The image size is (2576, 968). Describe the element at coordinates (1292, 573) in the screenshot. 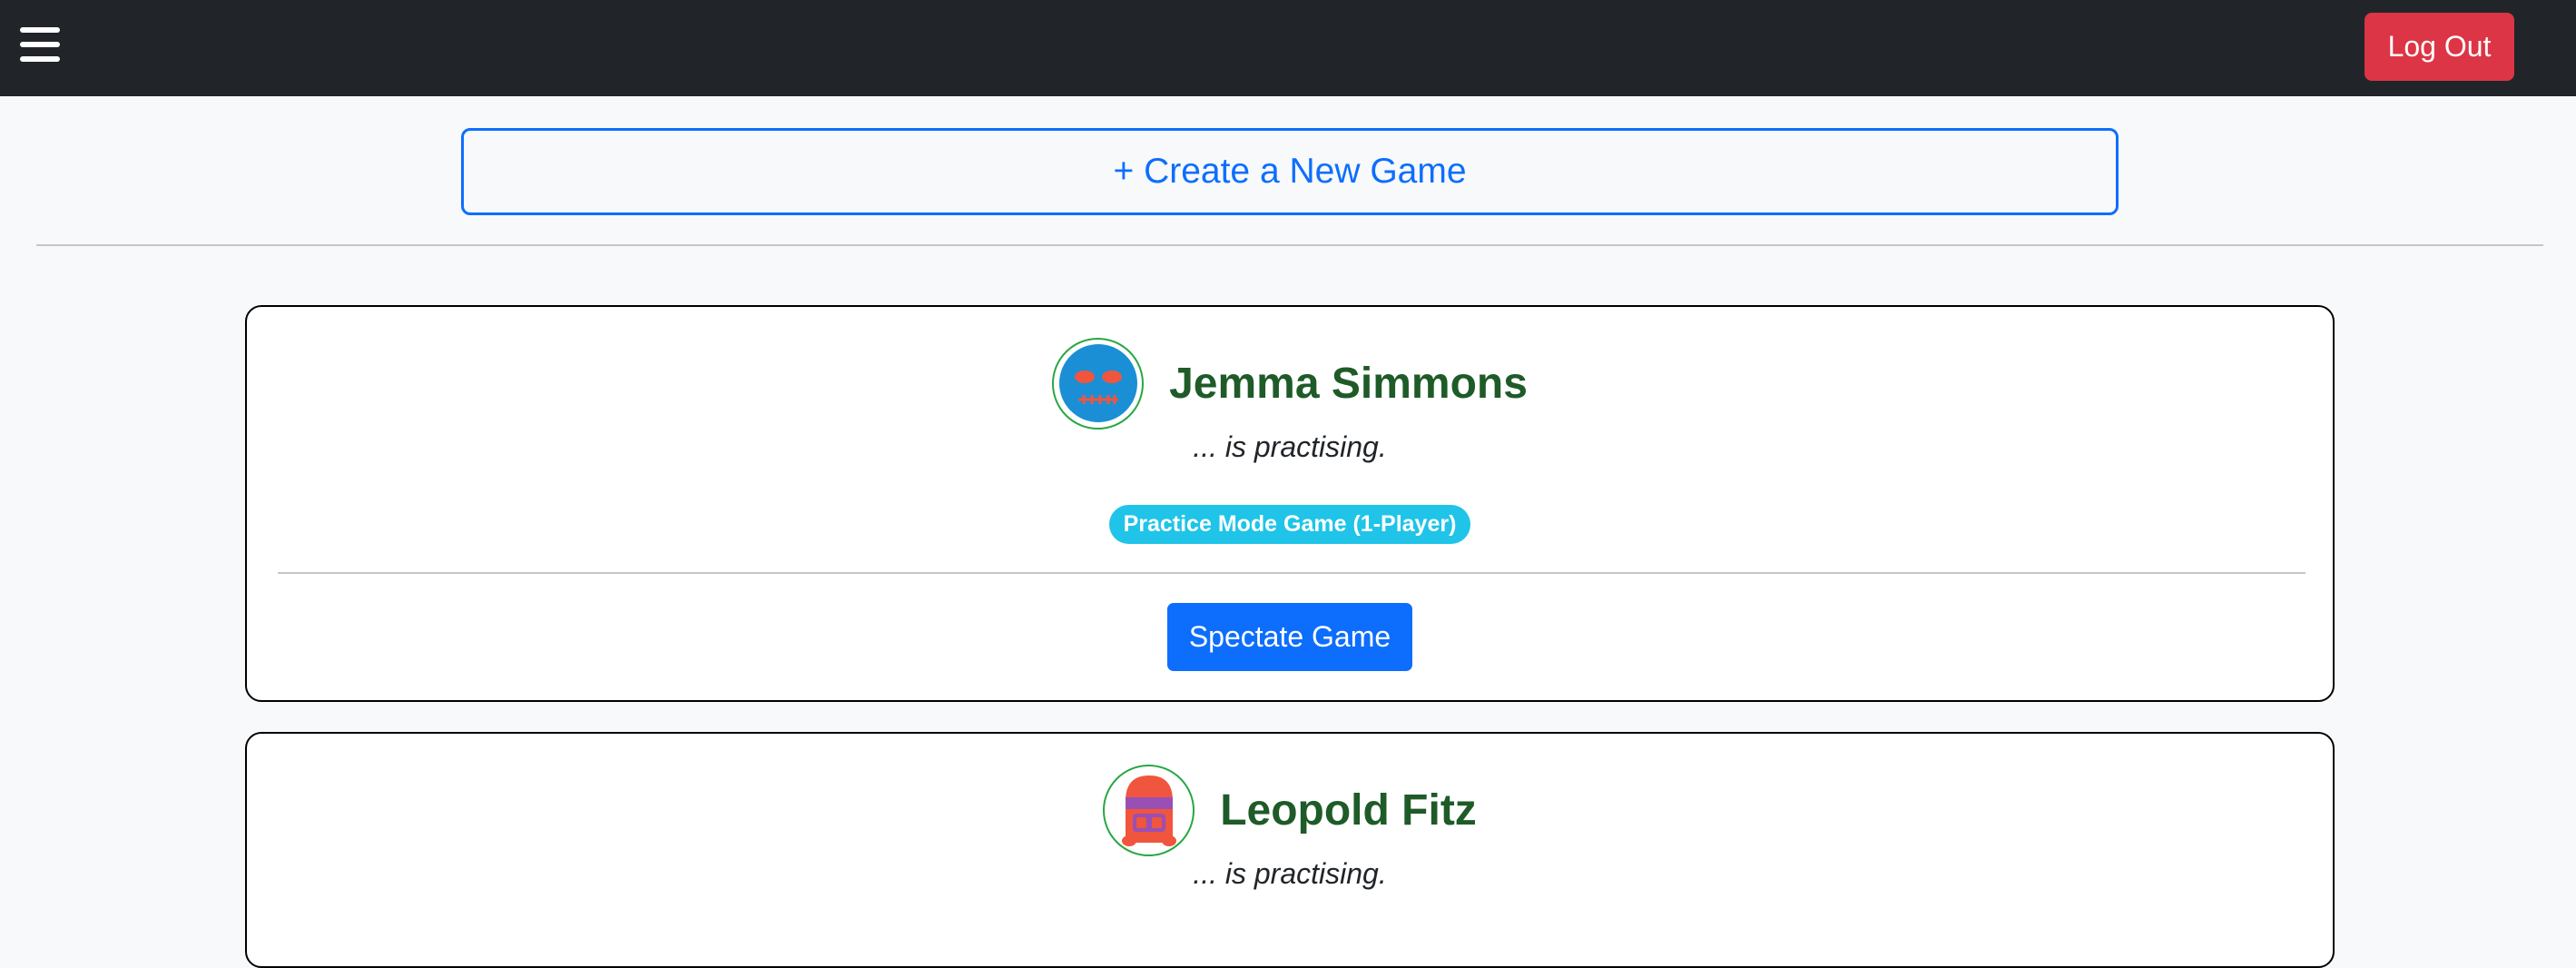

I see `card-divider` at that location.